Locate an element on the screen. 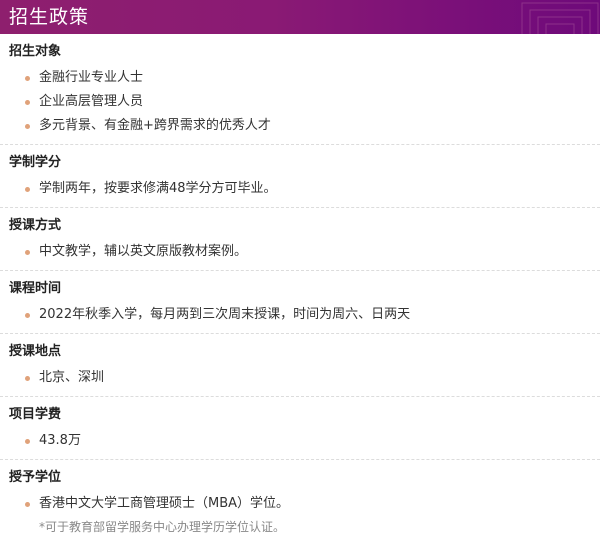  section-title: 授课方式 is located at coordinates (35, 225).